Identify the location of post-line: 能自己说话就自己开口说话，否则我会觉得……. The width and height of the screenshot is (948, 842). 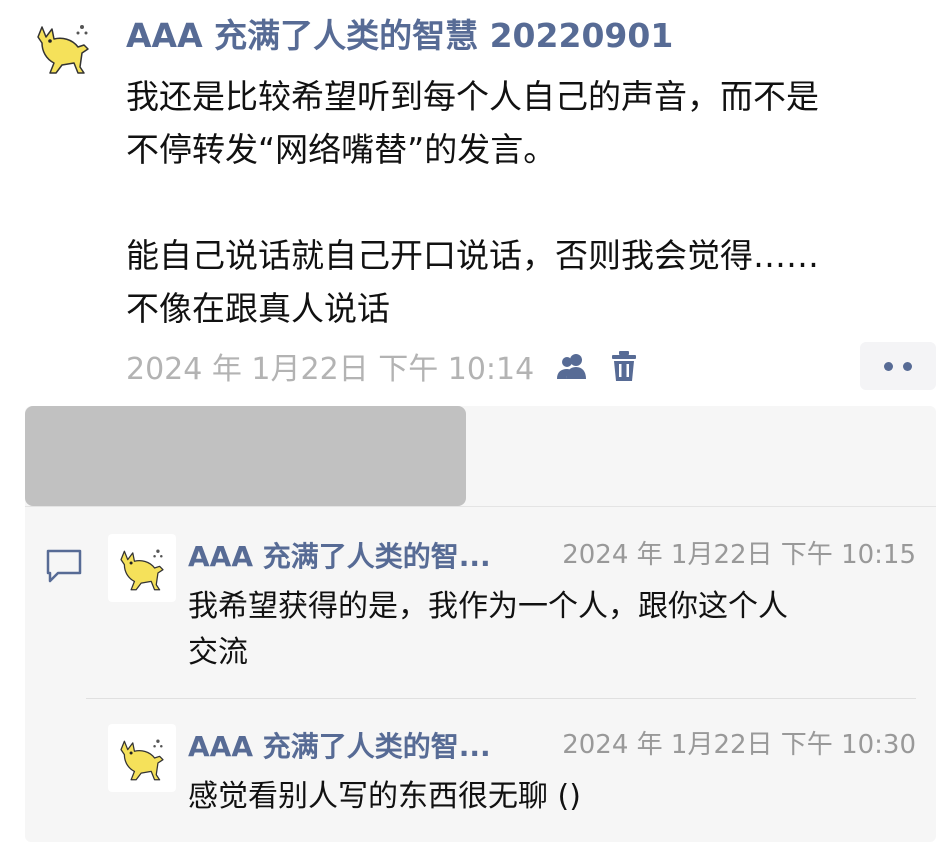
(472, 255).